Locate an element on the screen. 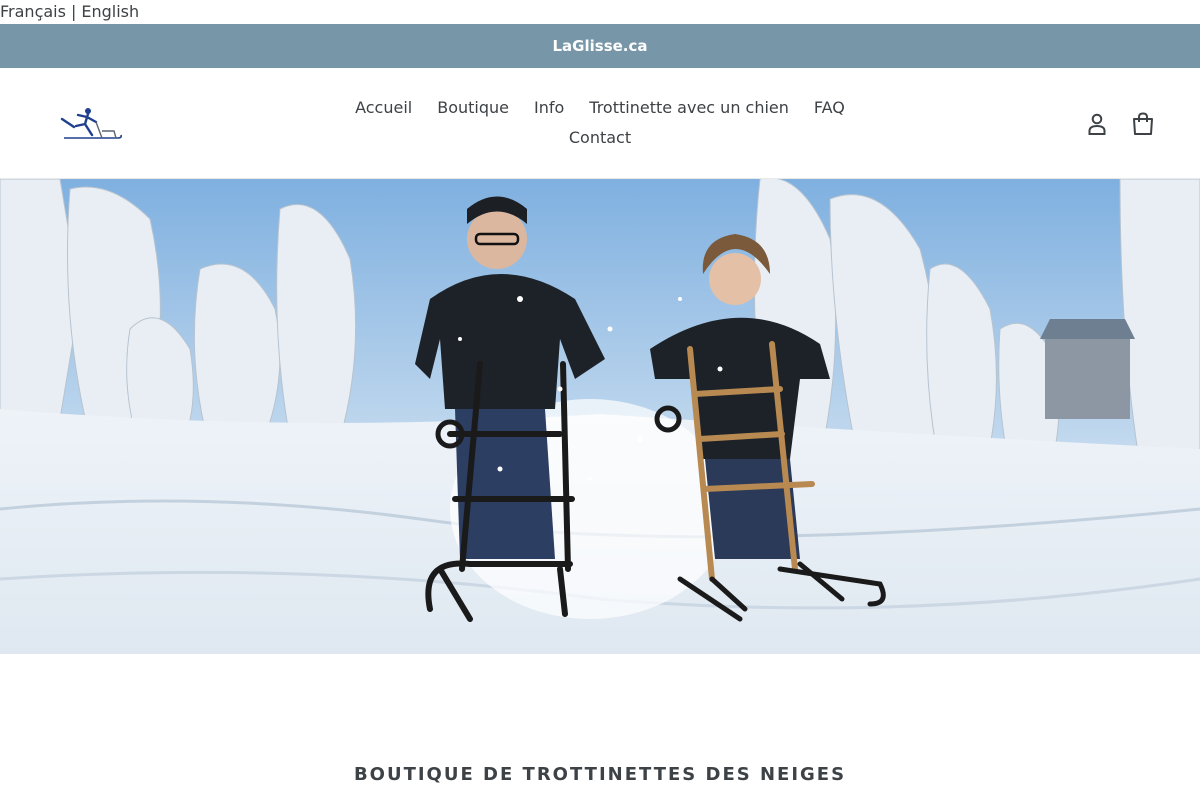 This screenshot has width=1200, height=800. language-english-link: English is located at coordinates (110, 11).